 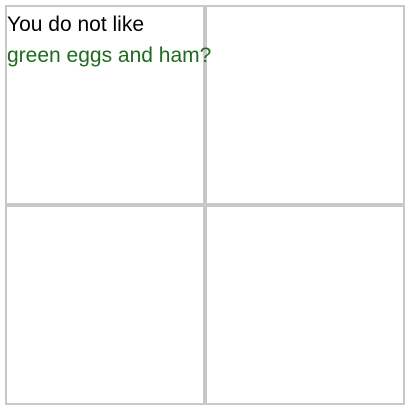 I want to click on caption-text: You do not like green eggs and ham?, so click(x=109, y=40).